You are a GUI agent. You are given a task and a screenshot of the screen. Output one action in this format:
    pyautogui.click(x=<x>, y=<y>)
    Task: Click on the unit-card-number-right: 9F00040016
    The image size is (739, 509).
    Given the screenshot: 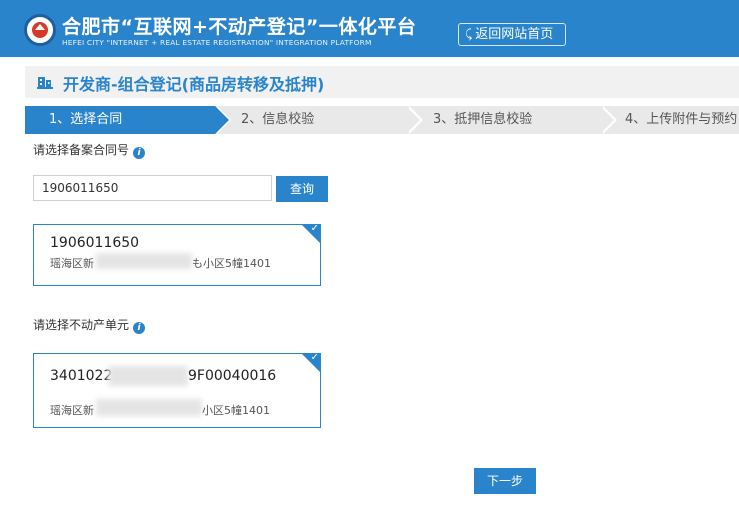 What is the action you would take?
    pyautogui.click(x=232, y=376)
    